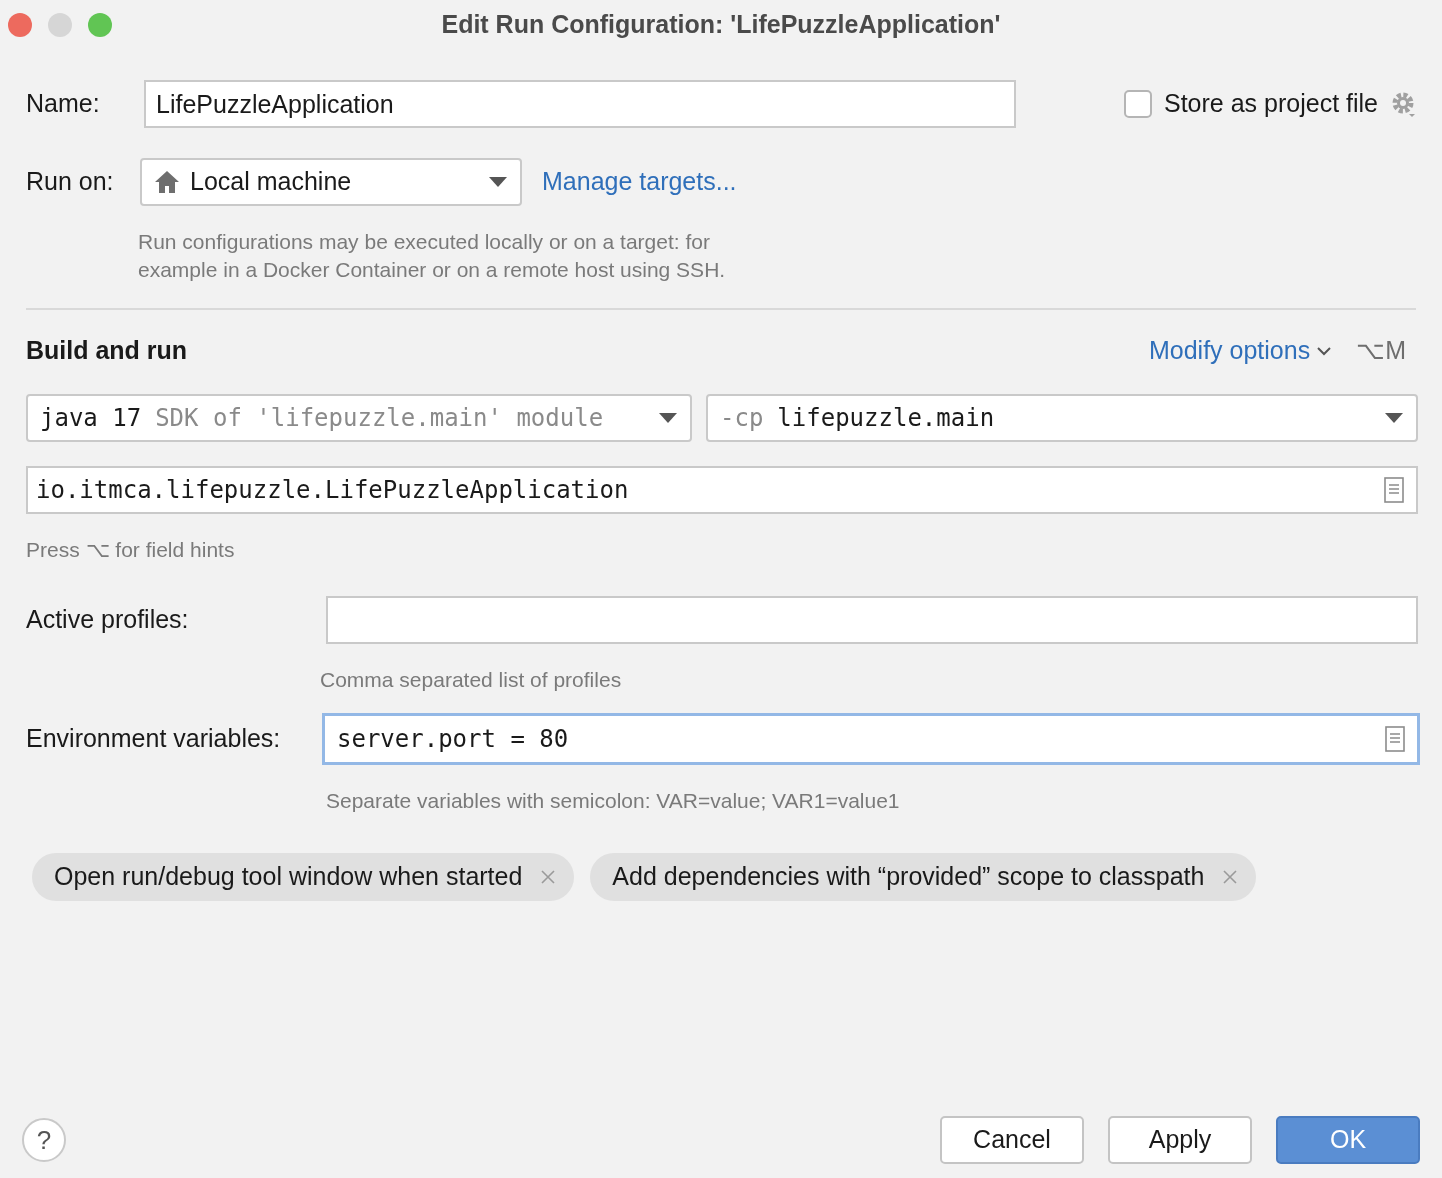  Describe the element at coordinates (20, 25) in the screenshot. I see `close-button` at that location.